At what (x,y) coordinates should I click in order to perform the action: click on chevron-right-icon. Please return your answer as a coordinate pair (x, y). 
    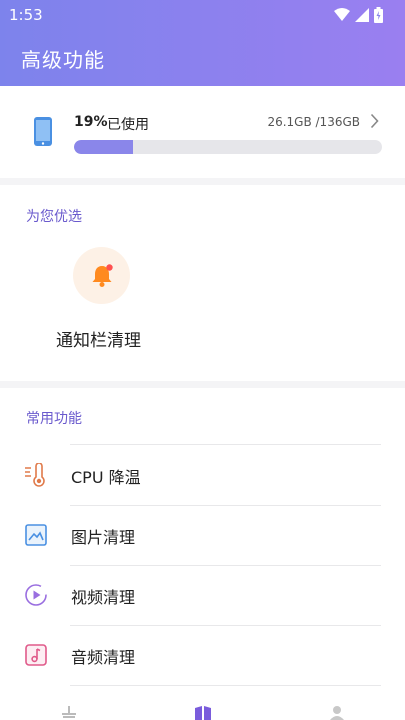
    Looking at the image, I should click on (374, 121).